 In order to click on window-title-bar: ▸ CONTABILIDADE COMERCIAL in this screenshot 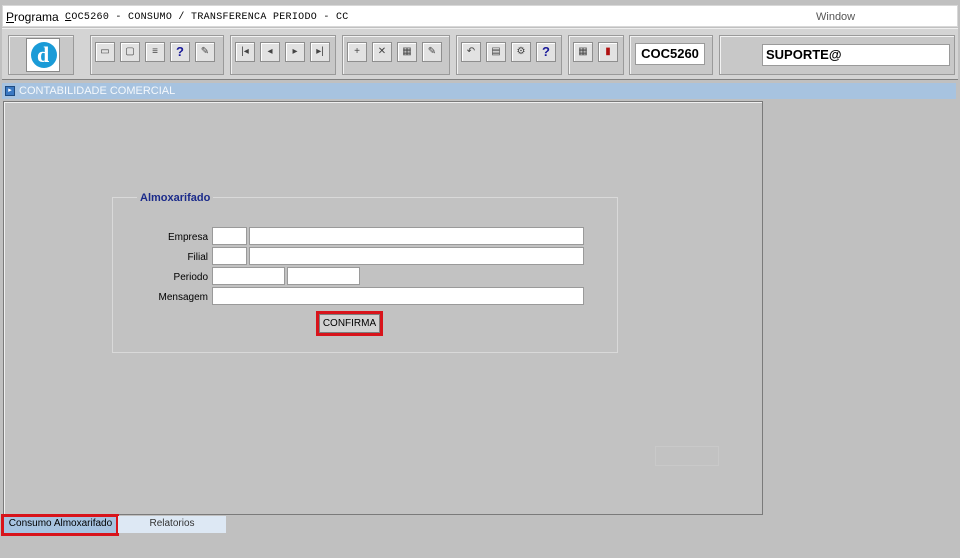, I will do `click(479, 91)`.